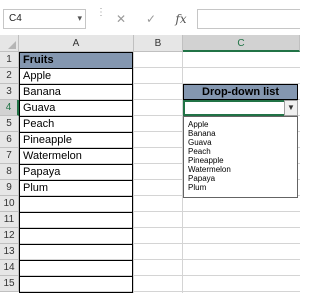 The height and width of the screenshot is (293, 320). Describe the element at coordinates (76, 141) in the screenshot. I see `fruit-cell-pineapple: Pineapple` at that location.